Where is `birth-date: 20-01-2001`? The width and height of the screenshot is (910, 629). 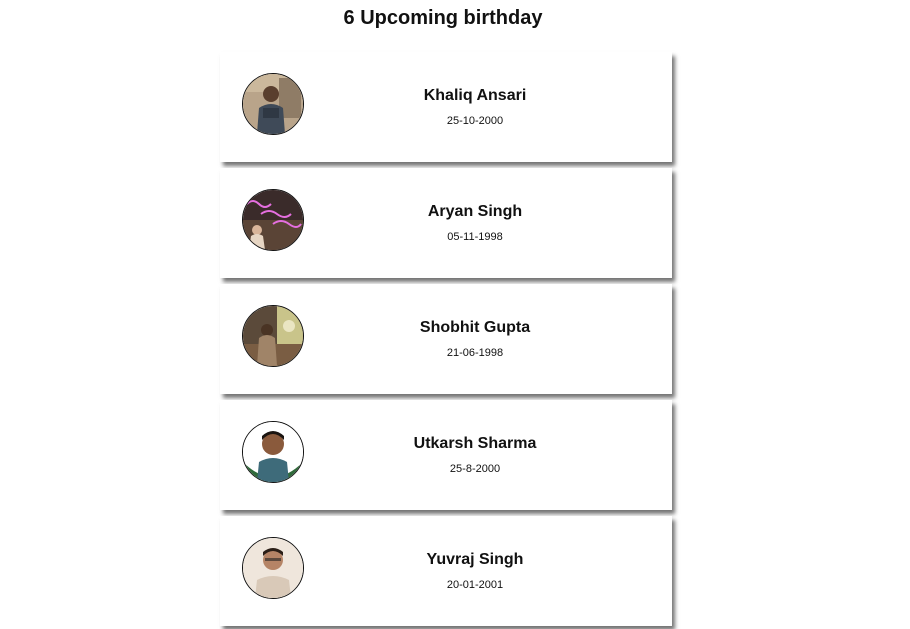
birth-date: 20-01-2001 is located at coordinates (475, 585).